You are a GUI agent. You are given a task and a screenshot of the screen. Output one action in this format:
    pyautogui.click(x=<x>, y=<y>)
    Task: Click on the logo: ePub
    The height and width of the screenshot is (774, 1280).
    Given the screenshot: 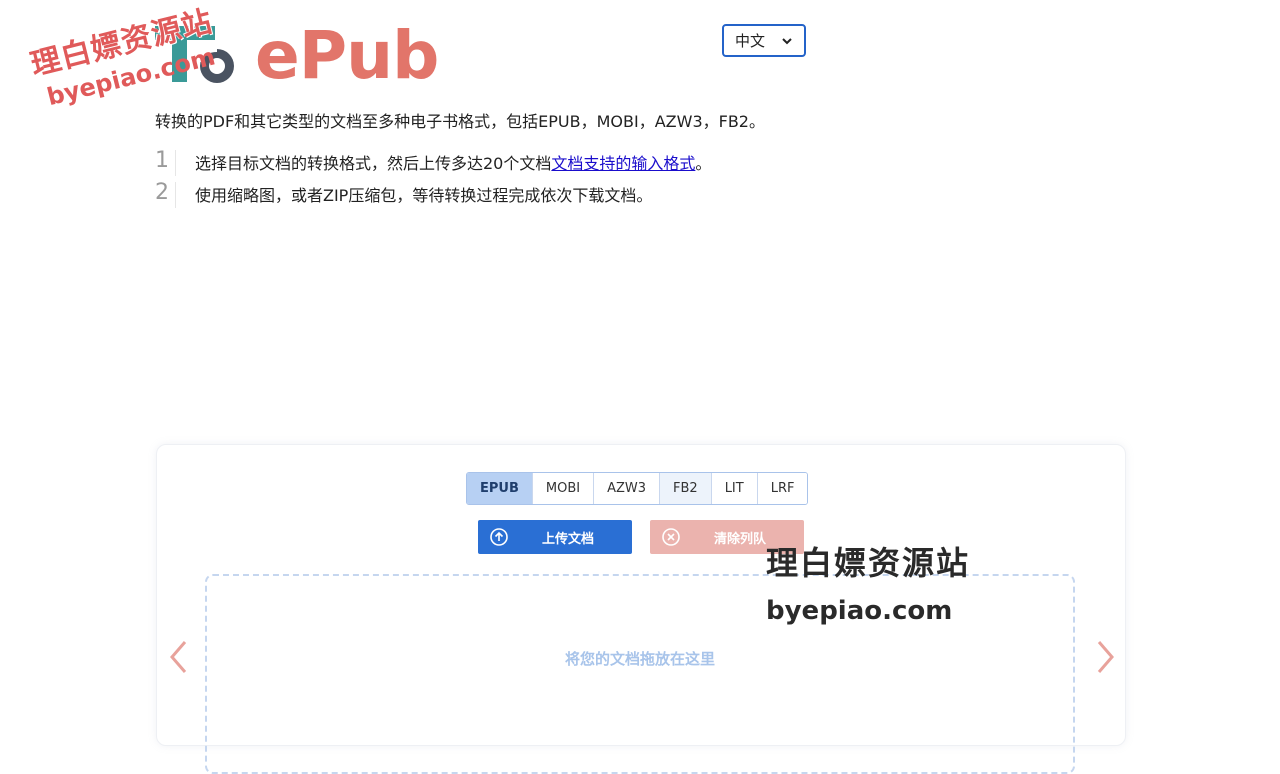 What is the action you would take?
    pyautogui.click(x=300, y=55)
    